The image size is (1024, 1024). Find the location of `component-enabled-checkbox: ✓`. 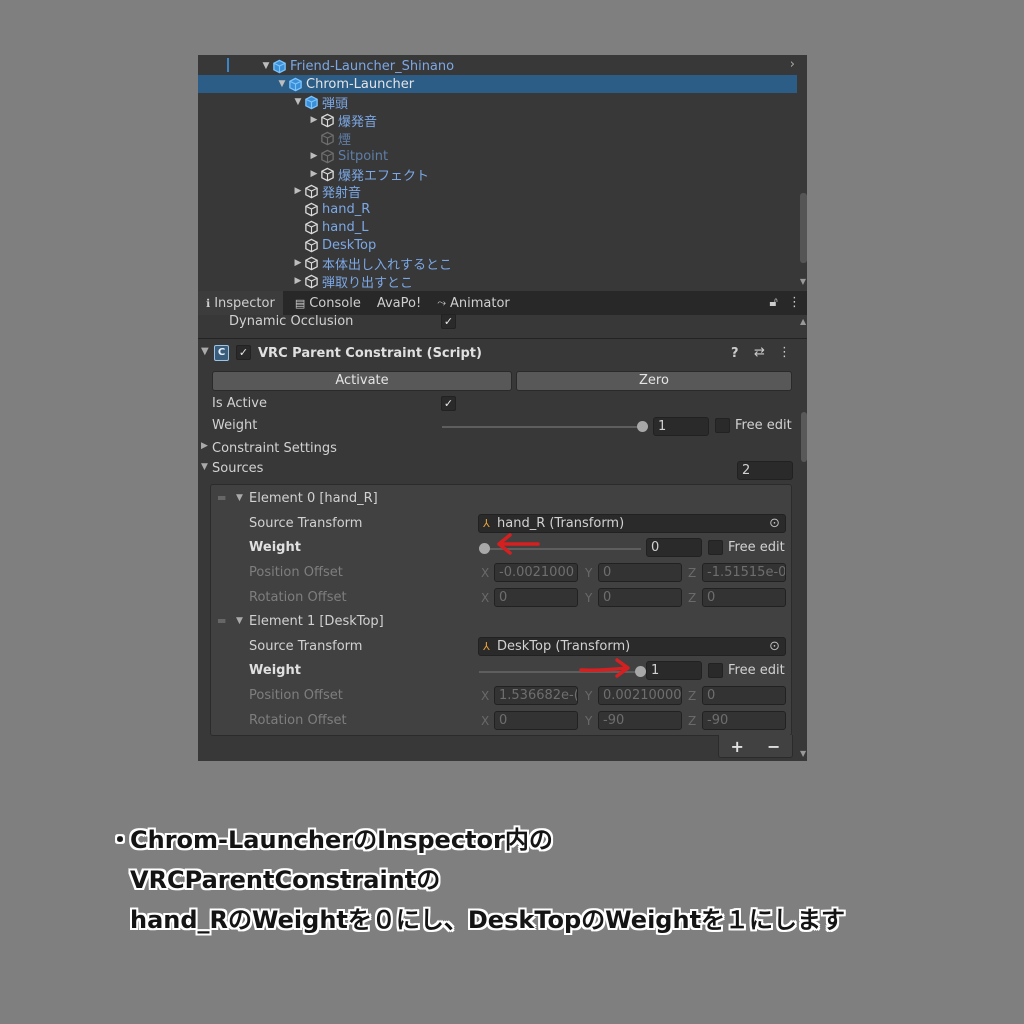

component-enabled-checkbox: ✓ is located at coordinates (243, 352).